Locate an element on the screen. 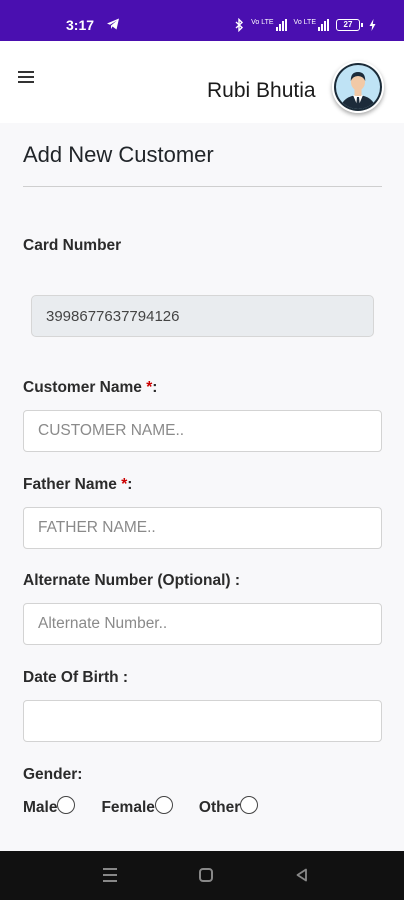 The image size is (404, 900). gender-options: Male Female Other is located at coordinates (153, 806).